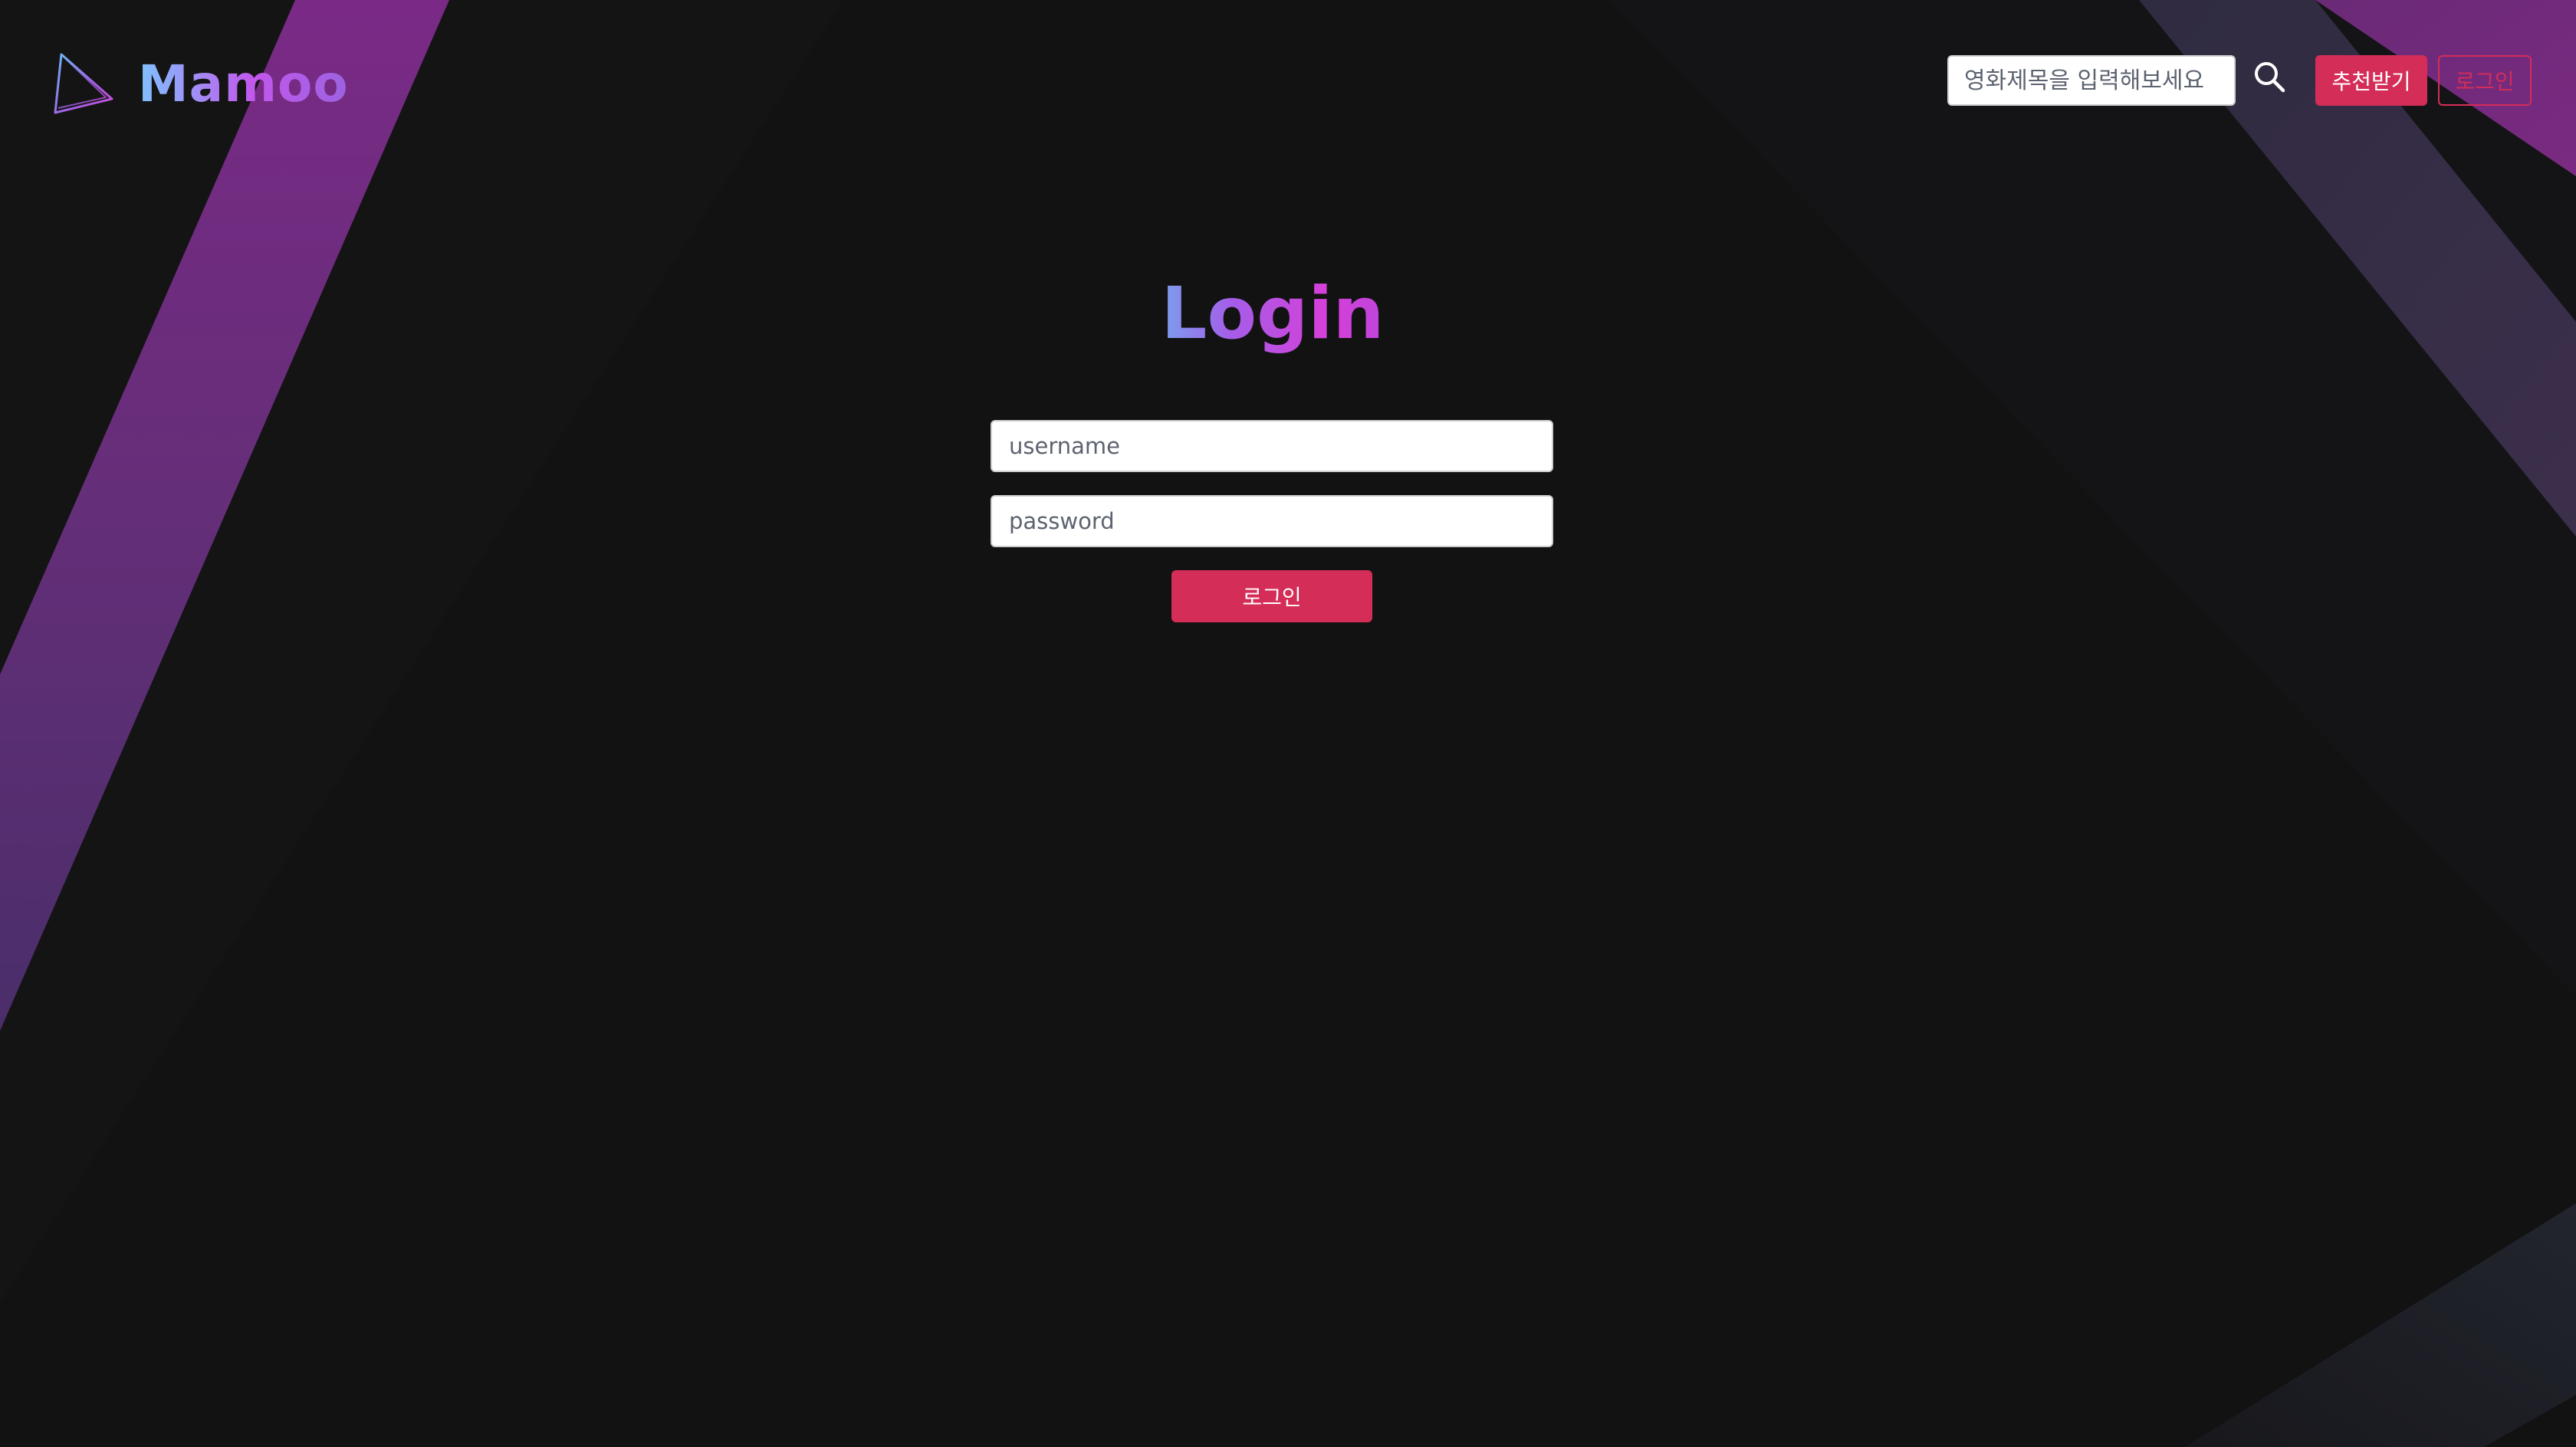 This screenshot has height=1447, width=2576. Describe the element at coordinates (2269, 77) in the screenshot. I see `search-icon` at that location.